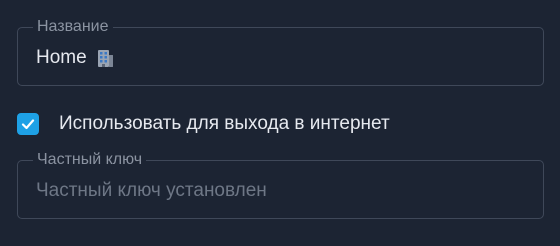  Describe the element at coordinates (73, 27) in the screenshot. I see `name-field-label: Название` at that location.